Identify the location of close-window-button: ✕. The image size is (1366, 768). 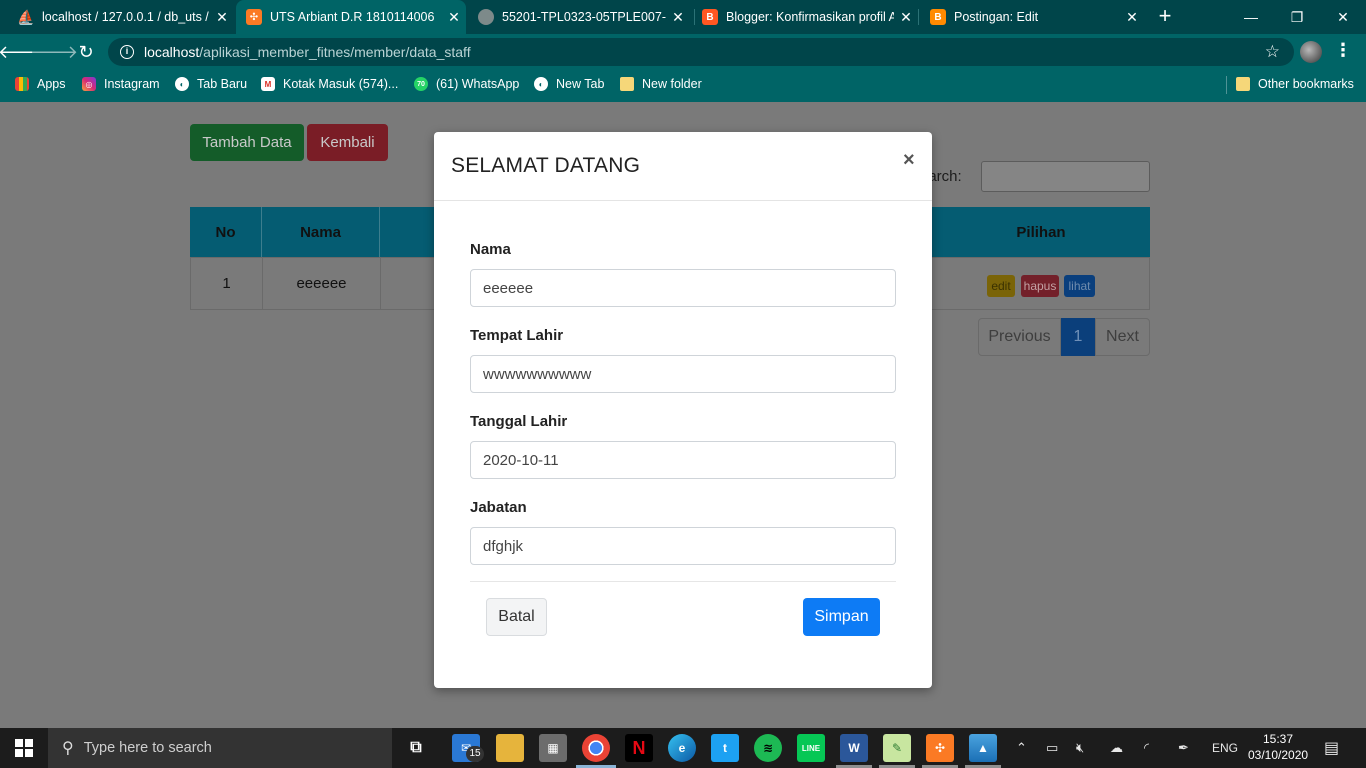
(1343, 17).